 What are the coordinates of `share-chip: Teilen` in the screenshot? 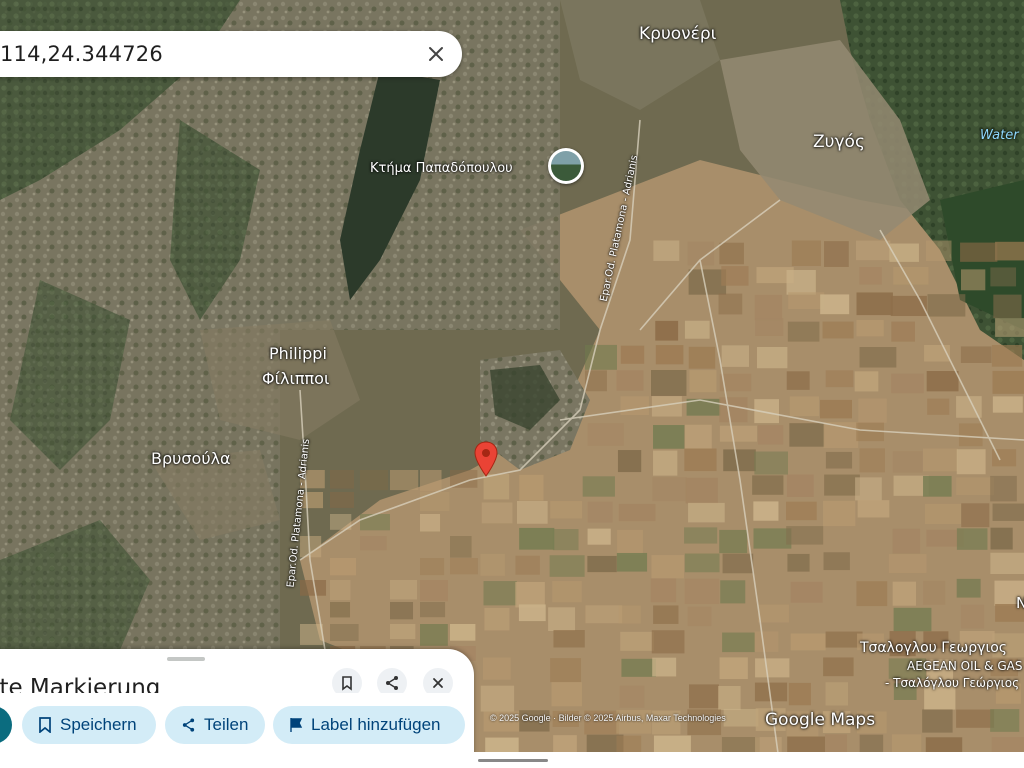 It's located at (215, 725).